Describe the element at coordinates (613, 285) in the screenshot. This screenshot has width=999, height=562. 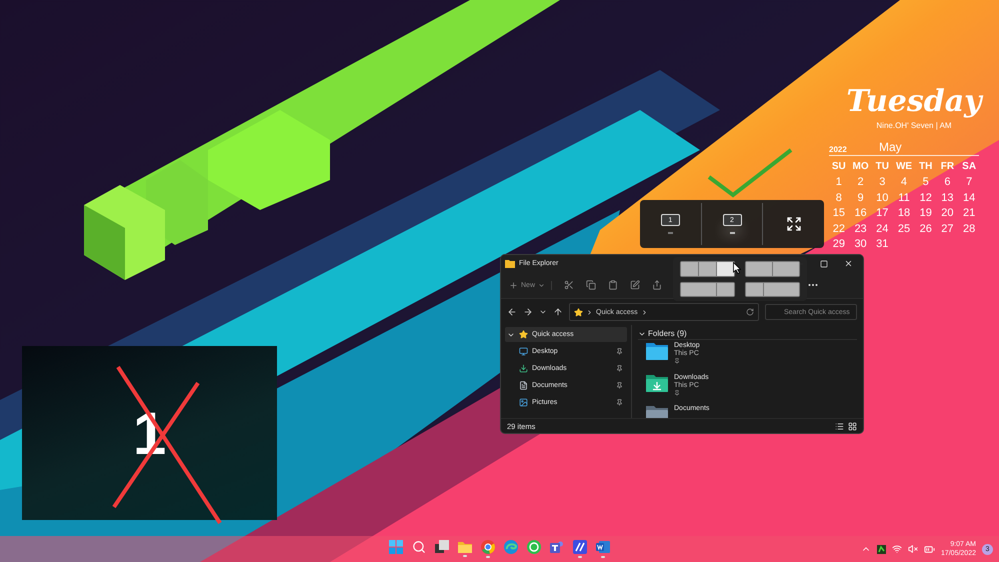
I see `paste-icon` at that location.